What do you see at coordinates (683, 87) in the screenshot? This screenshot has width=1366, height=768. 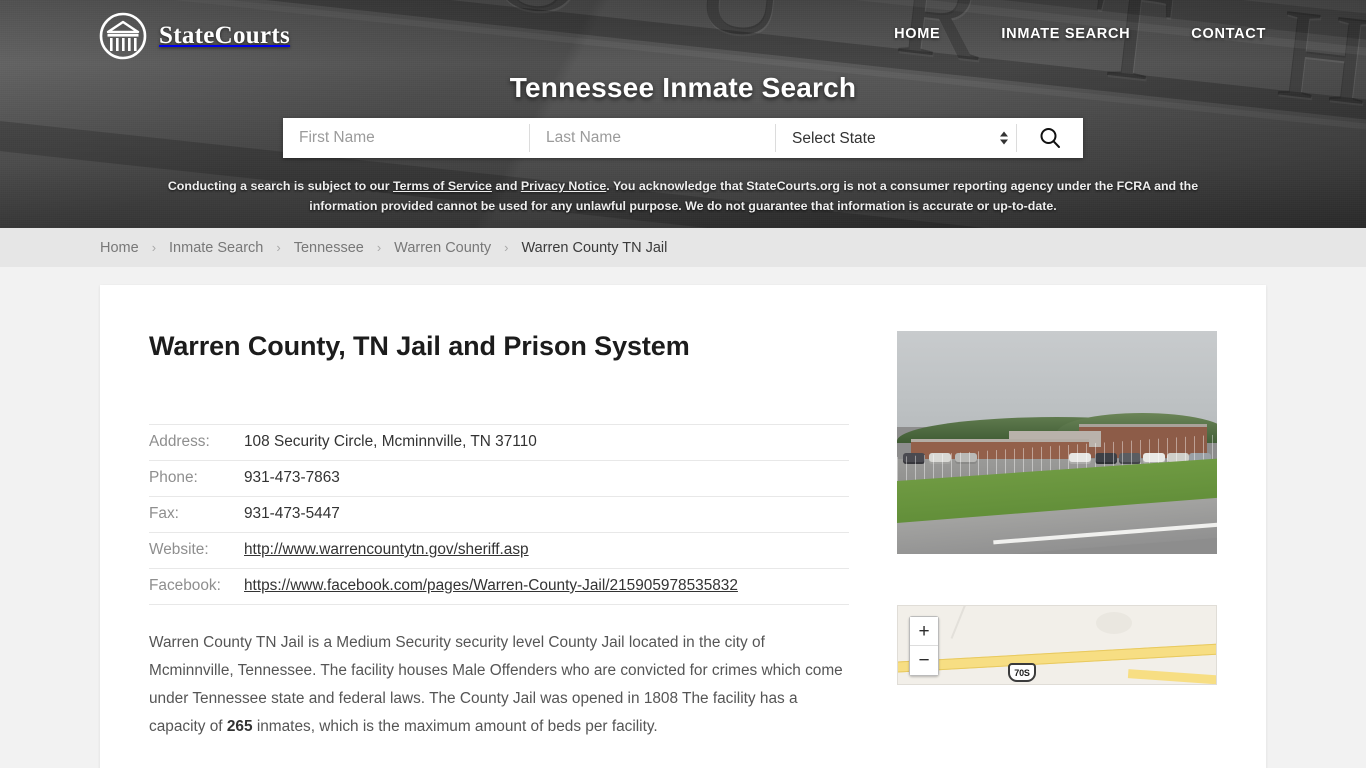 I see `hero-title: Tennessee Inmate Search` at bounding box center [683, 87].